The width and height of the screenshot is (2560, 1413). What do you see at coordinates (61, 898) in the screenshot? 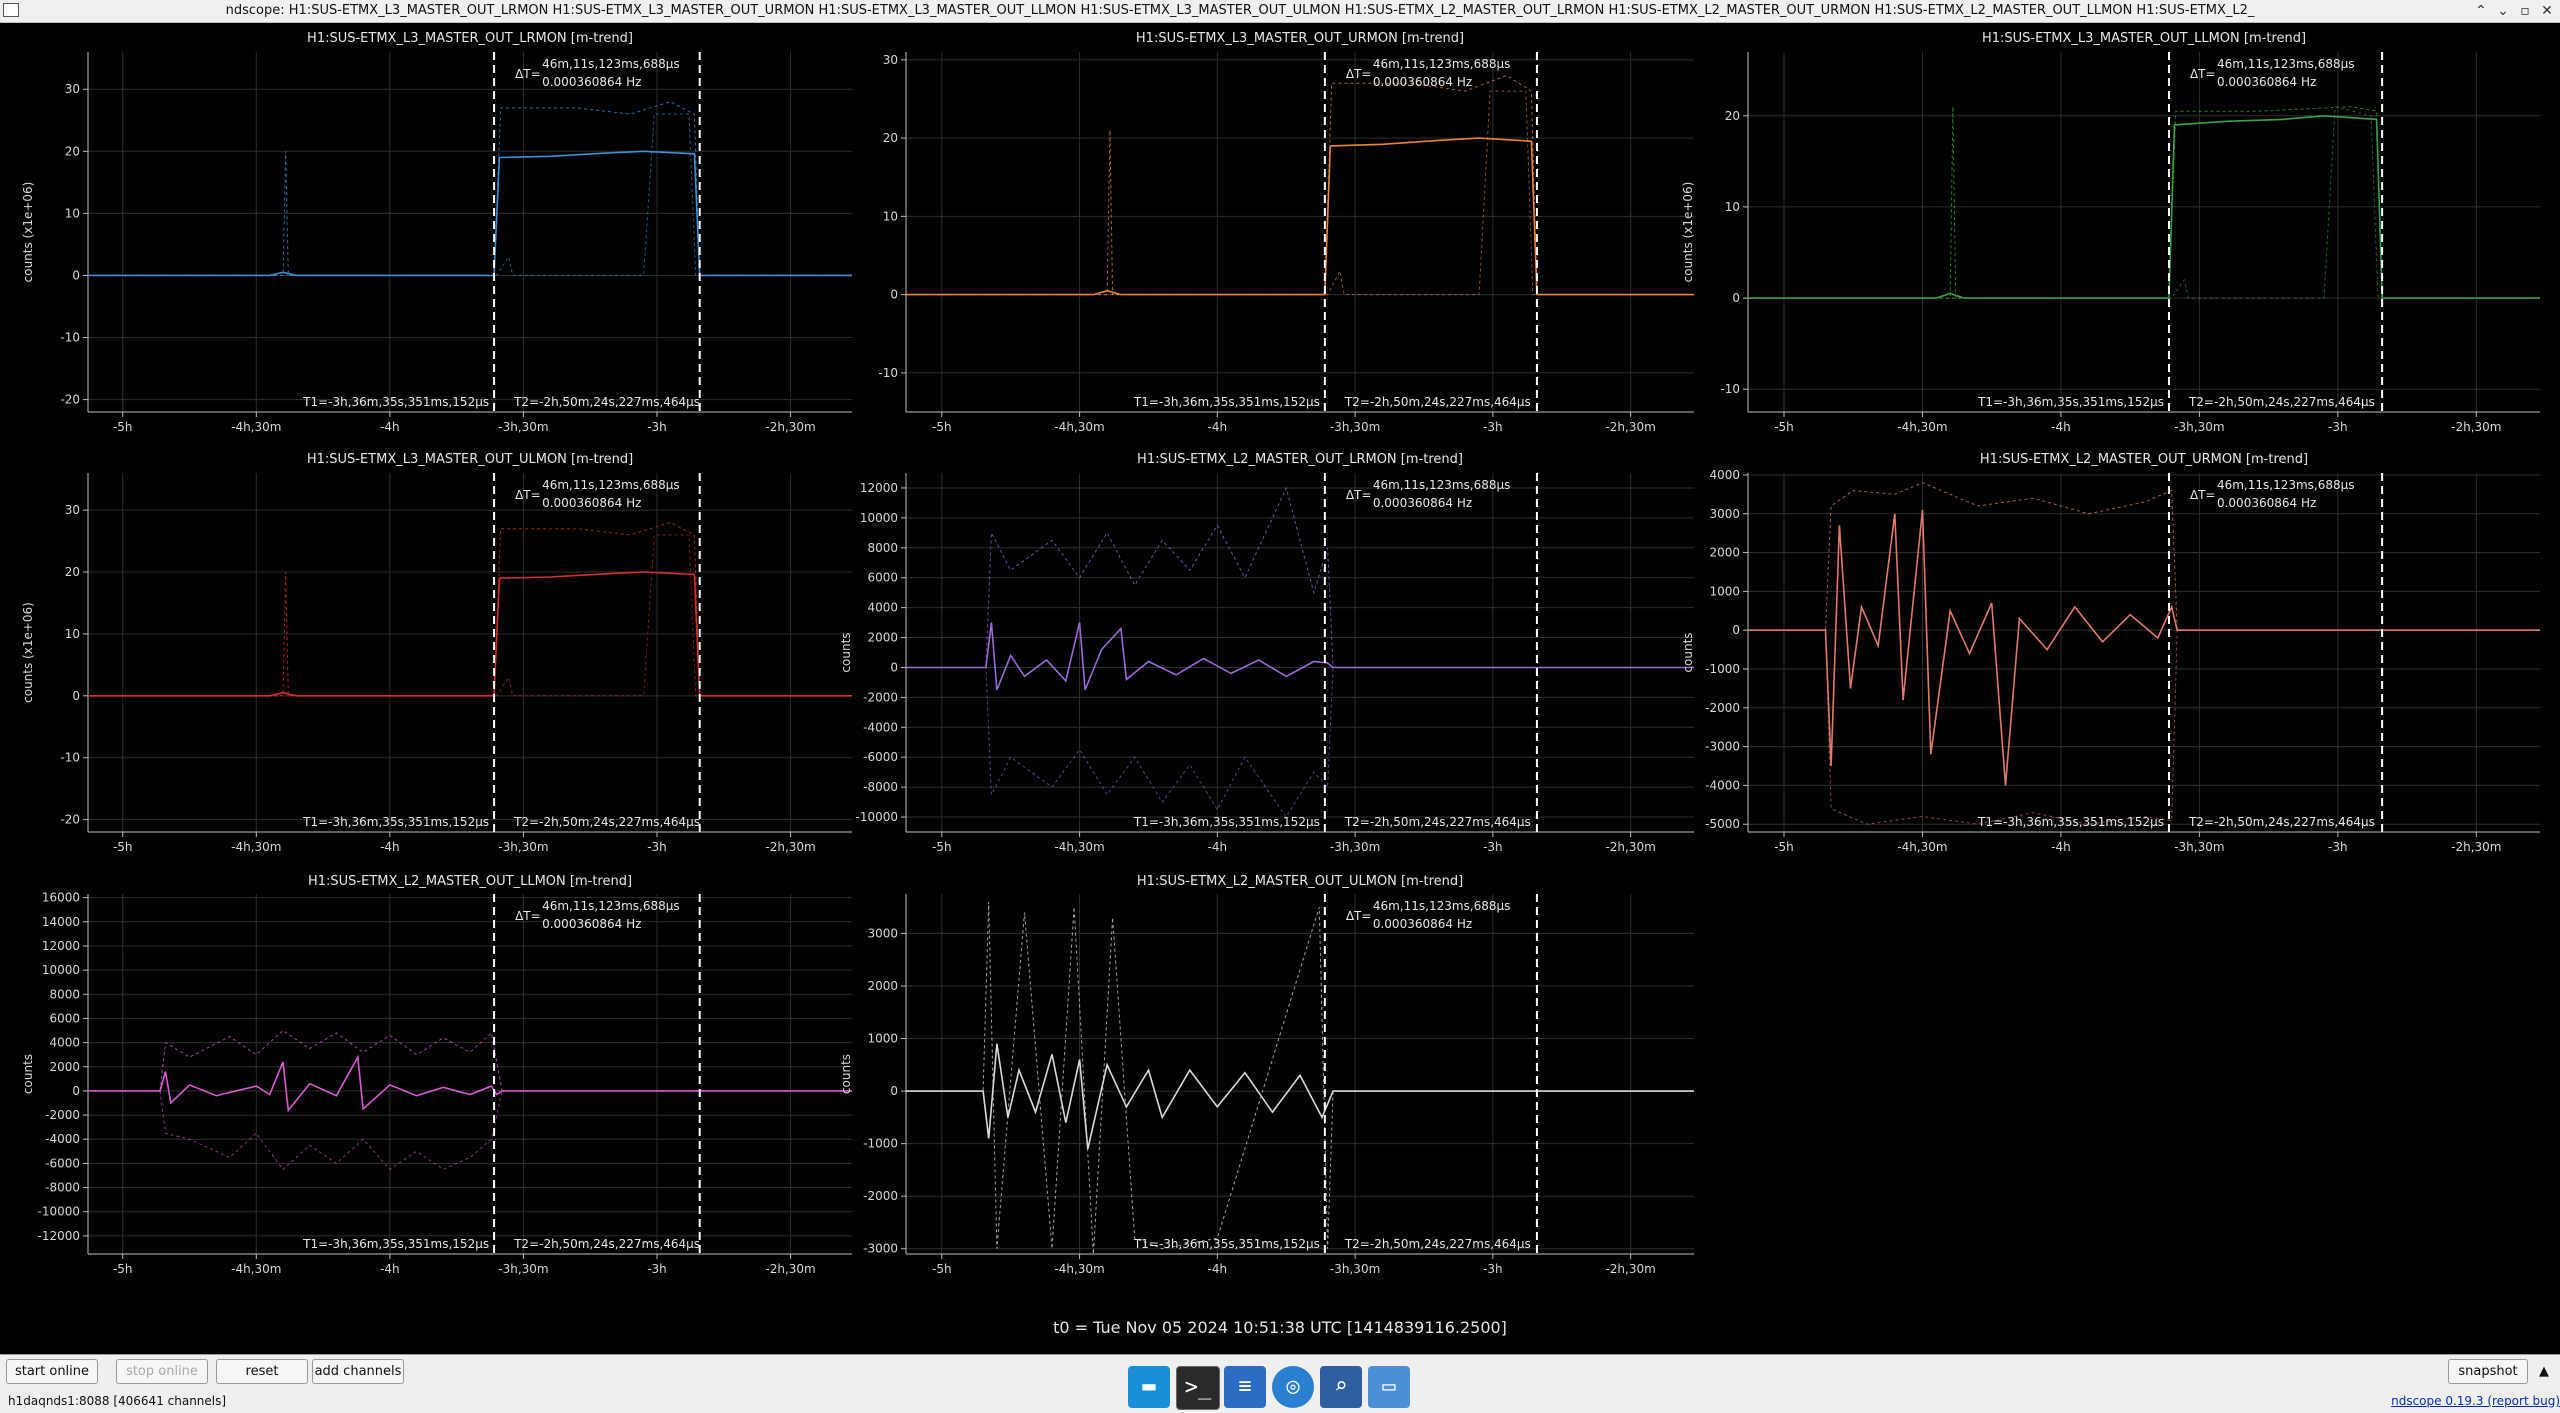
I see `y-tick-label: 16000` at bounding box center [61, 898].